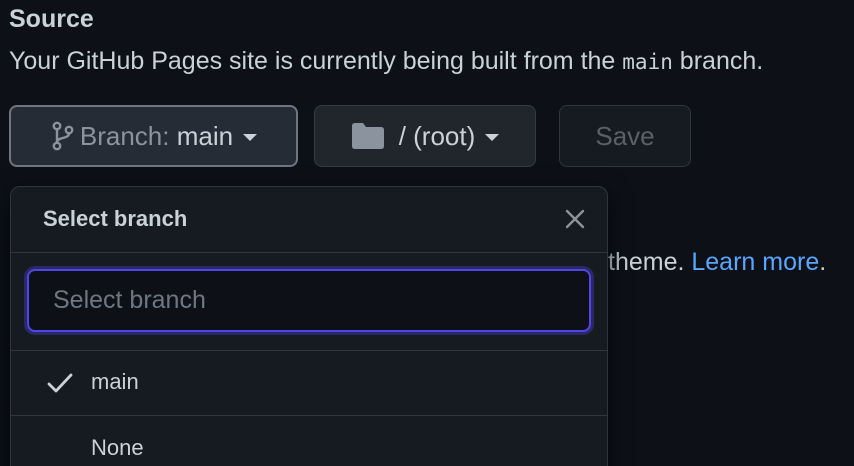  I want to click on save-button: Save, so click(625, 136).